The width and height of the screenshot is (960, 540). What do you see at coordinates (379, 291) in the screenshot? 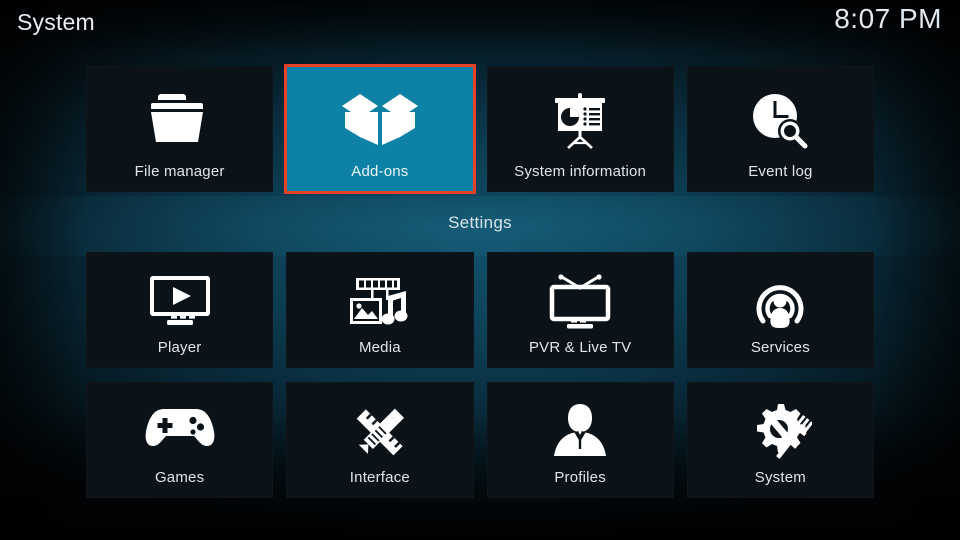
I see `filmstrip-photo-music-icon` at bounding box center [379, 291].